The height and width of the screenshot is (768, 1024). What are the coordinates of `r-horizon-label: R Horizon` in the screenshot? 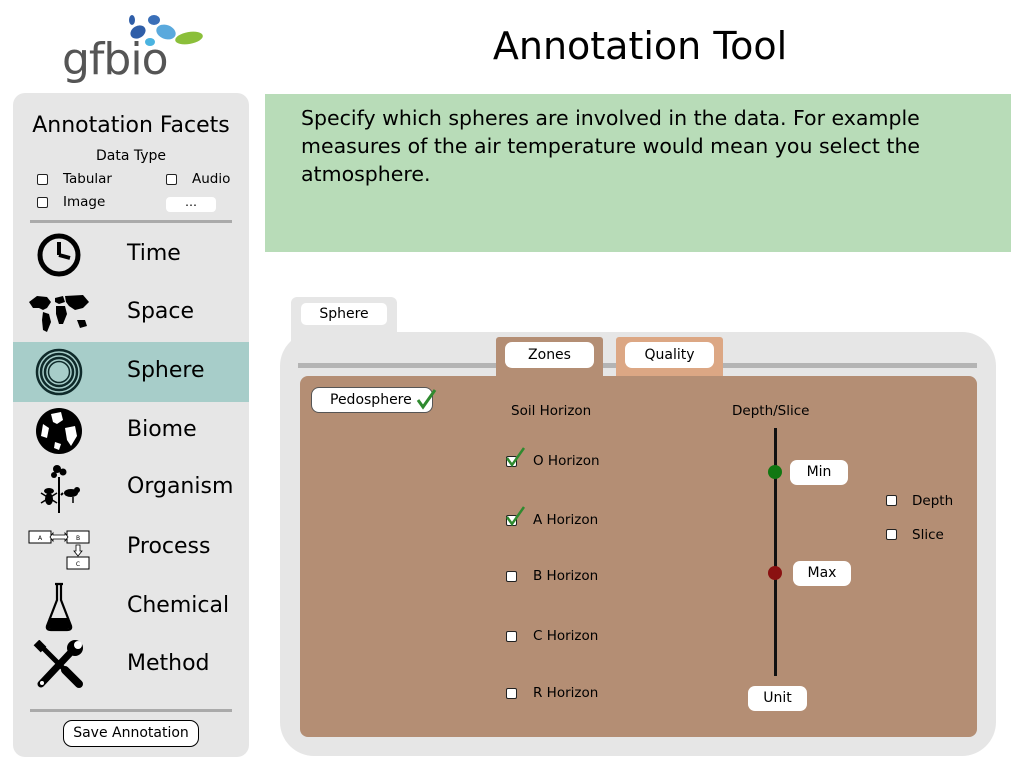 It's located at (566, 693).